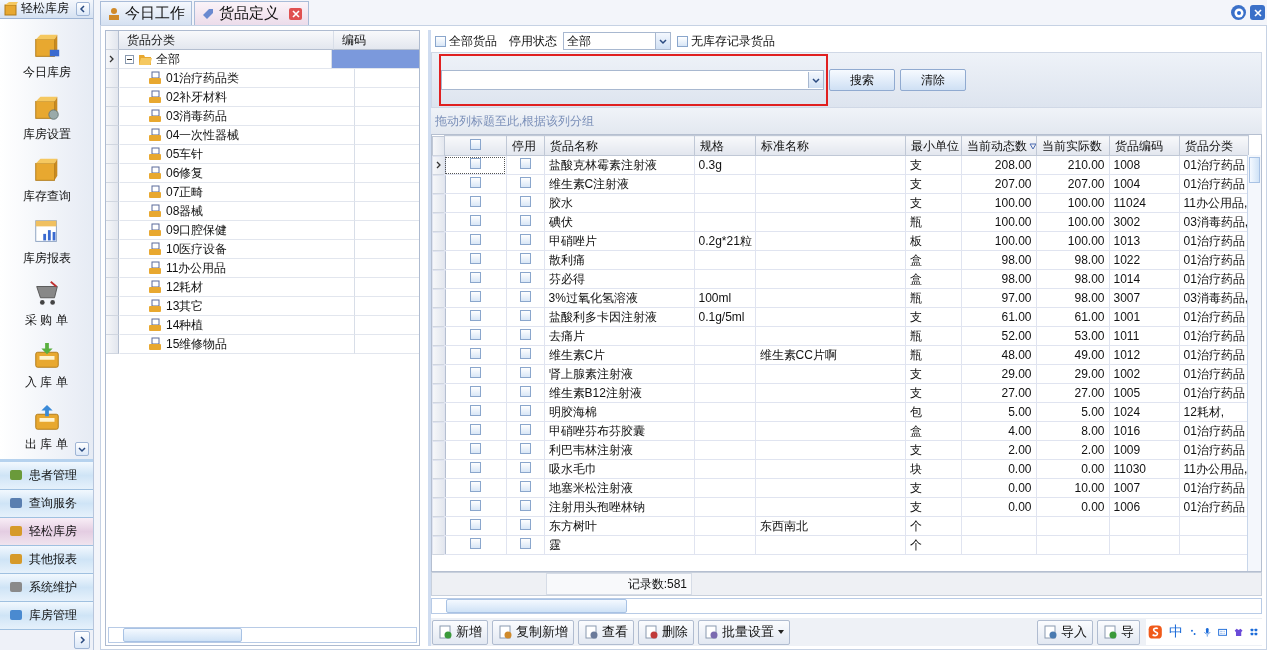 The height and width of the screenshot is (650, 1267). What do you see at coordinates (237, 192) in the screenshot?
I see `tree-node: 07正畸` at bounding box center [237, 192].